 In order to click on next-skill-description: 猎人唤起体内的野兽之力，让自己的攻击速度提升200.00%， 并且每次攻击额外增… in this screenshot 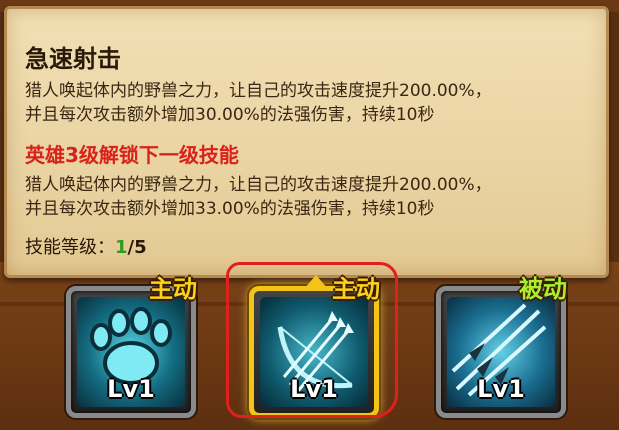, I will do `click(315, 197)`.